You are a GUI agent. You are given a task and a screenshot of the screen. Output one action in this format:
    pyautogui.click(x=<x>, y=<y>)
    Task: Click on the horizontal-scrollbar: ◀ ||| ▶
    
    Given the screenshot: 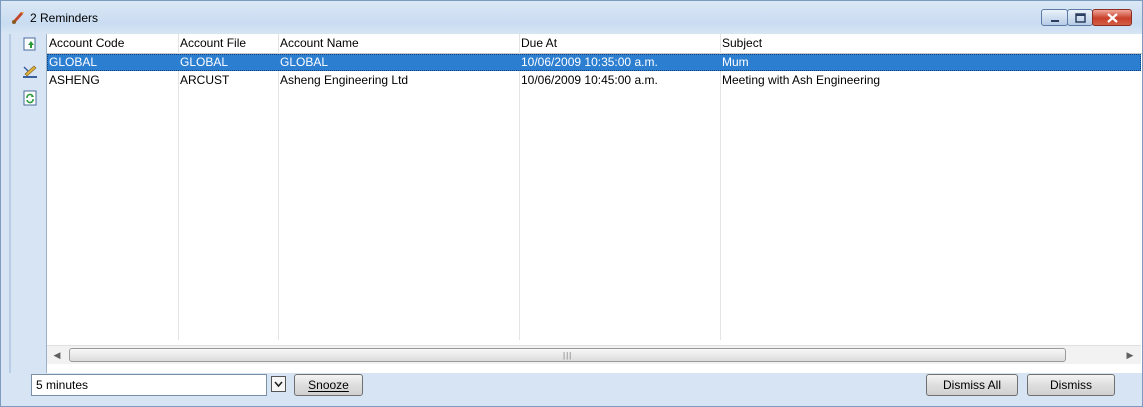 What is the action you would take?
    pyautogui.click(x=594, y=354)
    